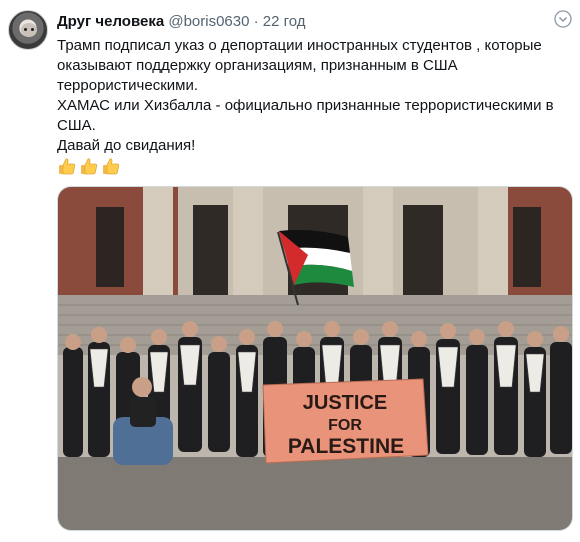 This screenshot has width=580, height=542. I want to click on window-left, so click(110, 247).